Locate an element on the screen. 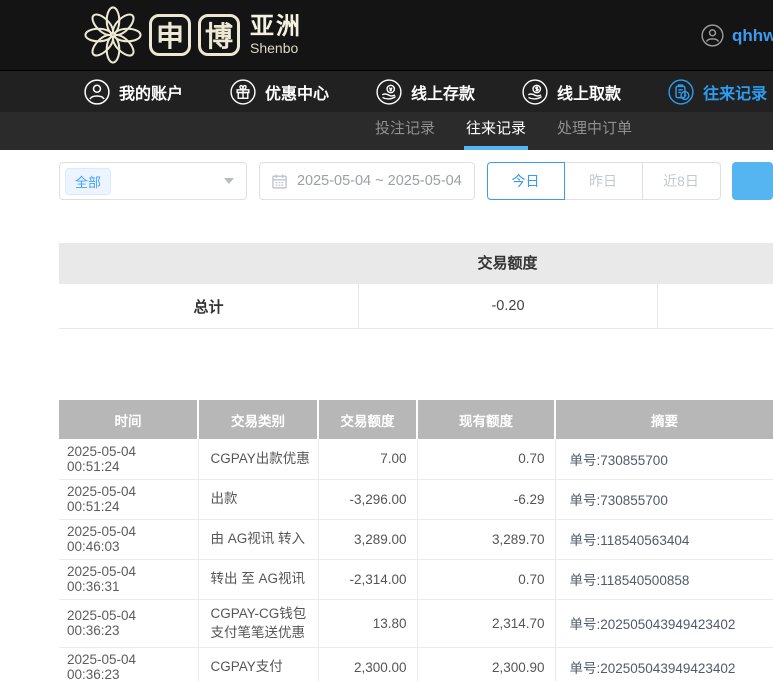  cell-time: 2025-05-04 00:36:31 is located at coordinates (128, 579).